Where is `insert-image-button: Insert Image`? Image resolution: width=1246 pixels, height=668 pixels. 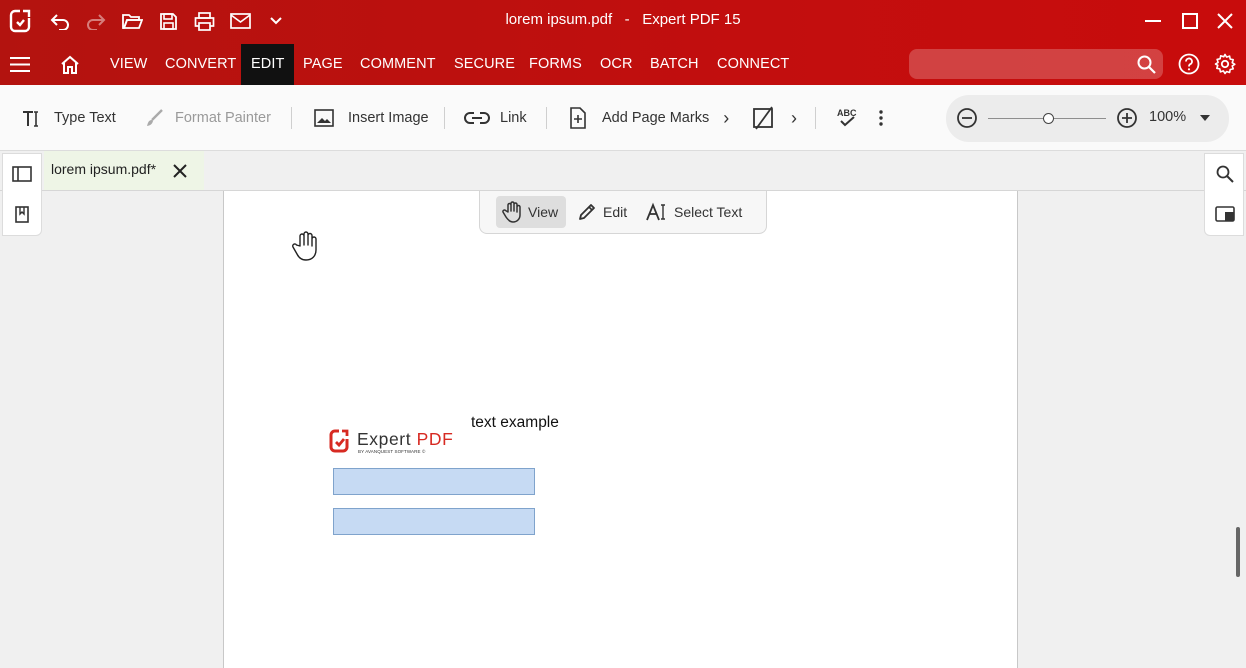 insert-image-button: Insert Image is located at coordinates (371, 118).